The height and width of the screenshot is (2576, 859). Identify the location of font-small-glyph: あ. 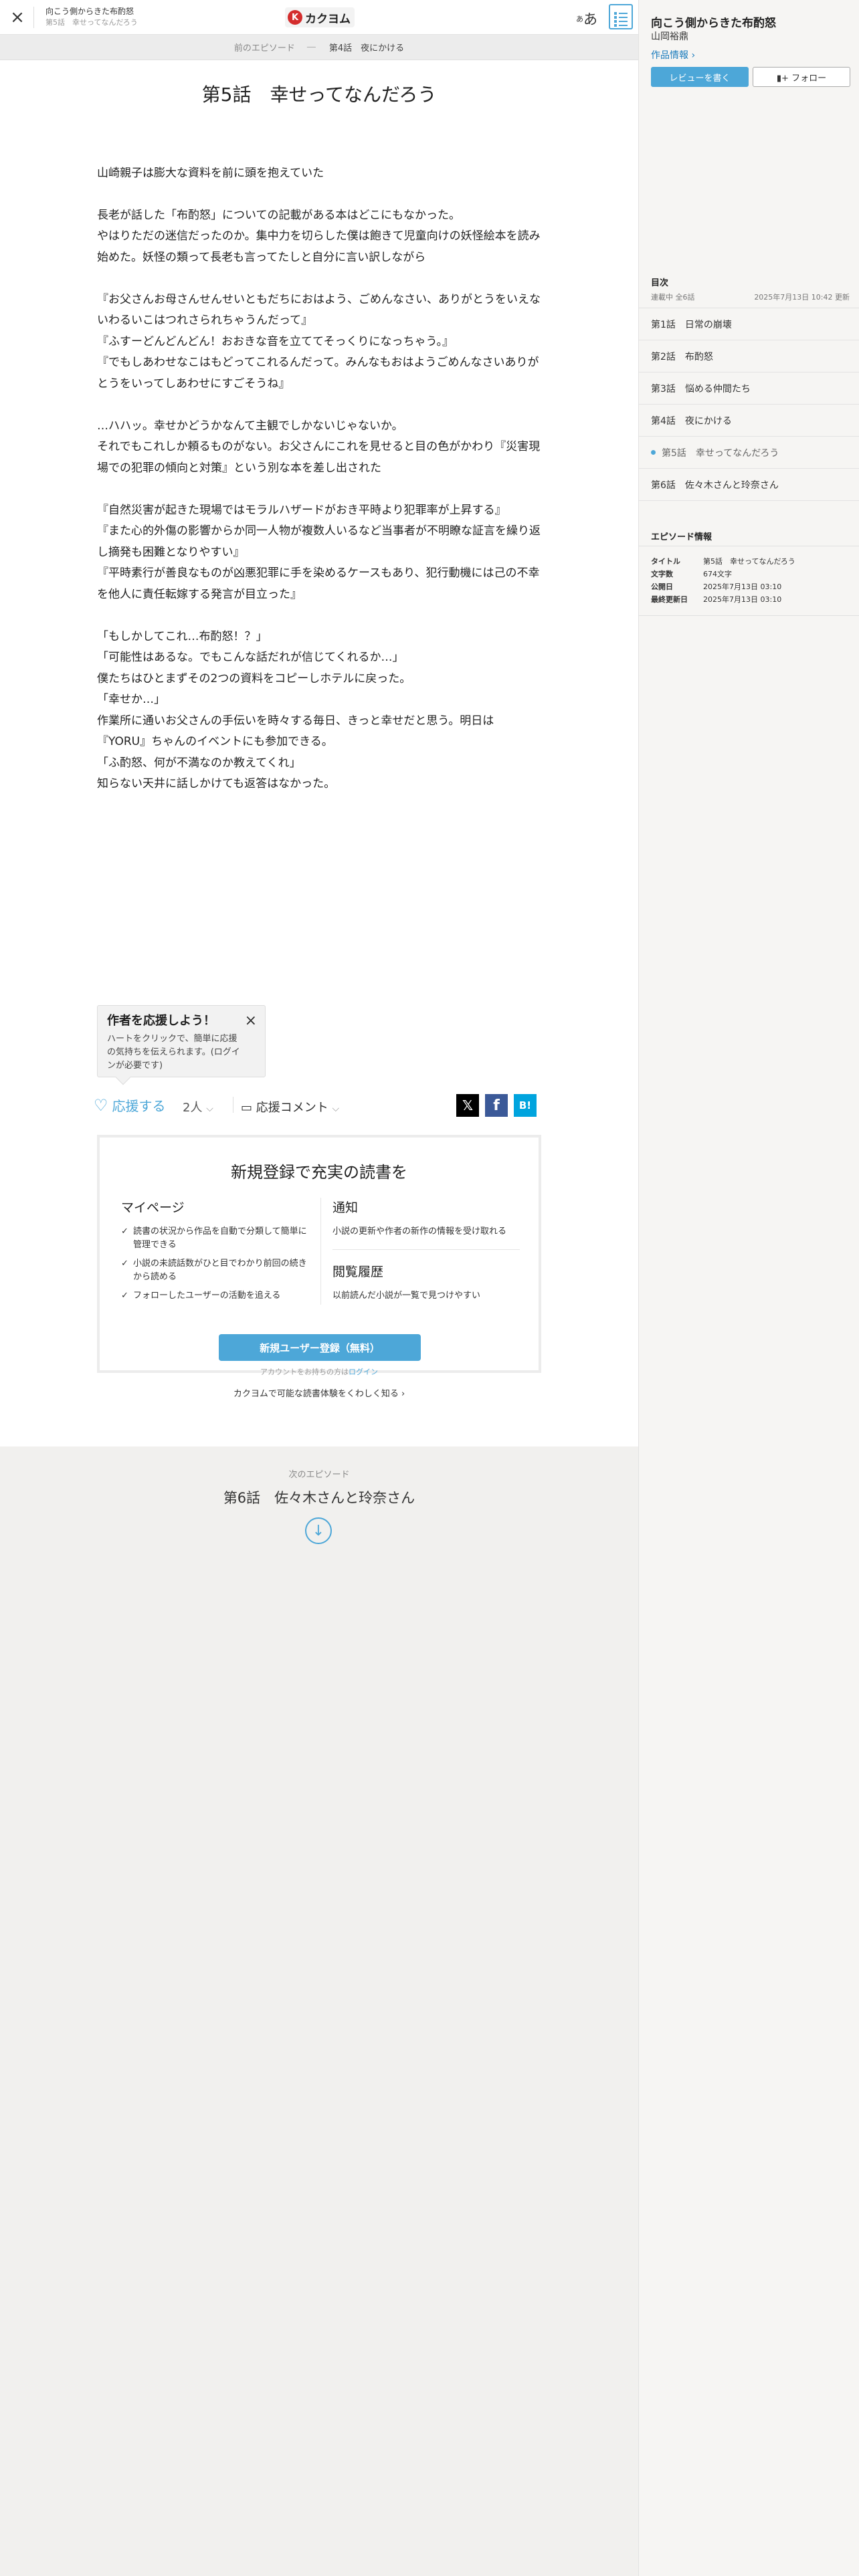
(579, 19).